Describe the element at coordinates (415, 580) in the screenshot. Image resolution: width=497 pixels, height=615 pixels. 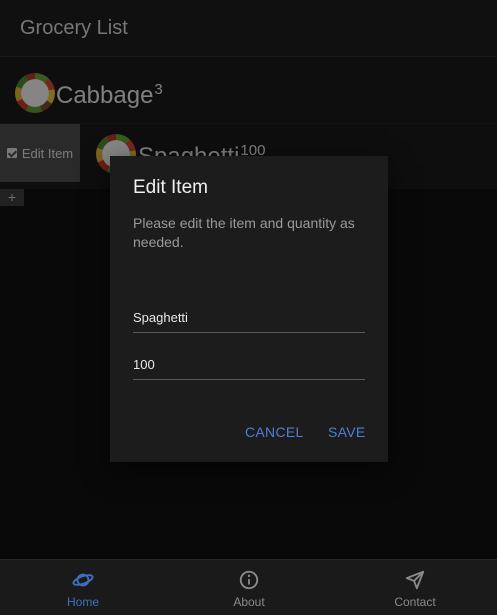
I see `send-icon` at that location.